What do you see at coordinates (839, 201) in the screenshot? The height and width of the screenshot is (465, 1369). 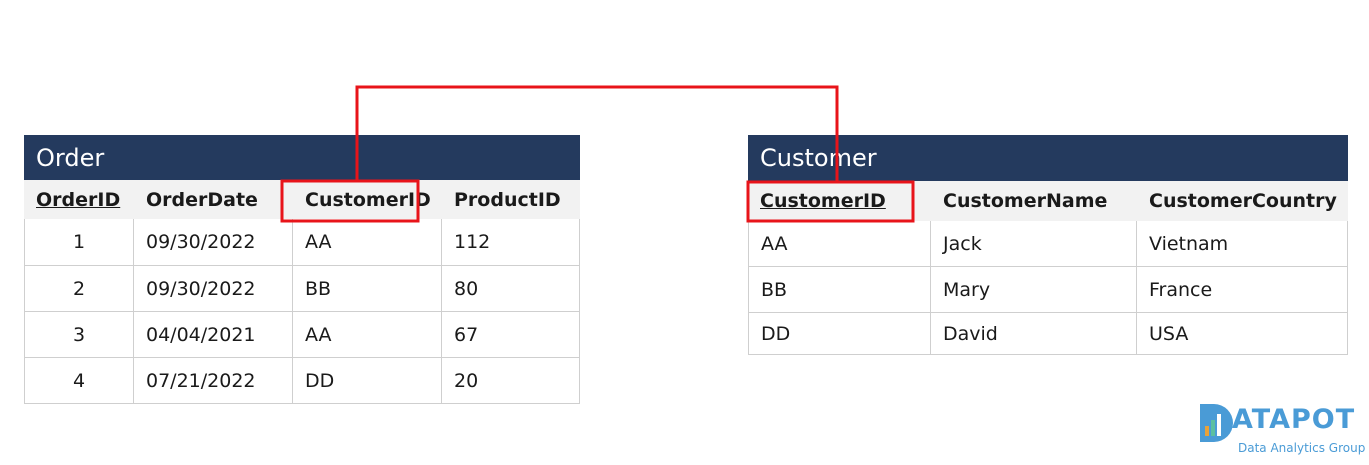 I see `customer-header-customerid: CustomerID` at bounding box center [839, 201].